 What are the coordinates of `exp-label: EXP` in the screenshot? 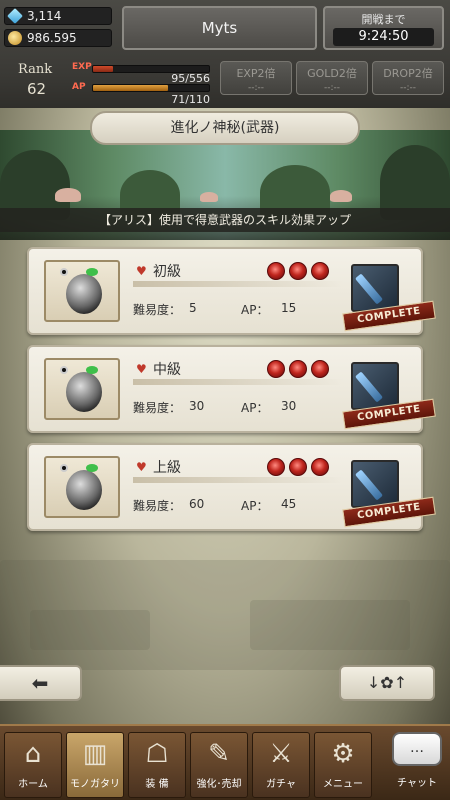 It's located at (82, 67).